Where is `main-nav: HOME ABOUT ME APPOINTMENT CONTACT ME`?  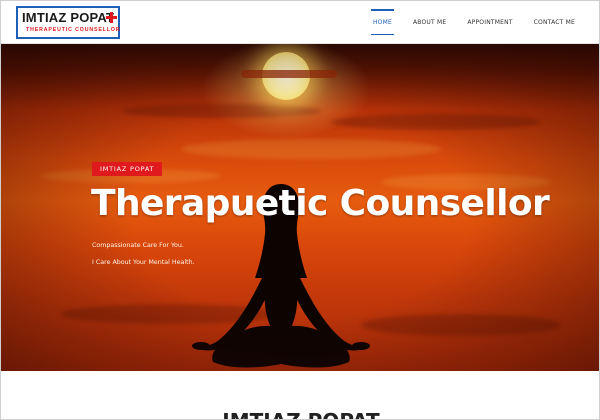
main-nav: HOME ABOUT ME APPOINTMENT CONTACT ME is located at coordinates (465, 22).